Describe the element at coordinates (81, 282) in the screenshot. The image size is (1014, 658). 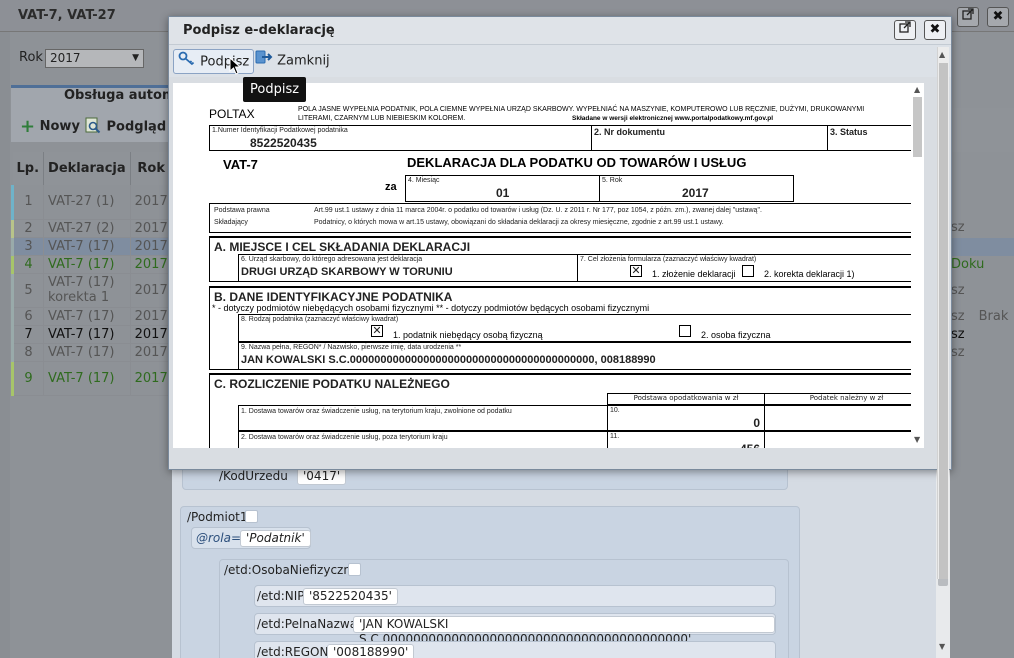
I see `deklaracja-text: VAT-7 (17)` at that location.